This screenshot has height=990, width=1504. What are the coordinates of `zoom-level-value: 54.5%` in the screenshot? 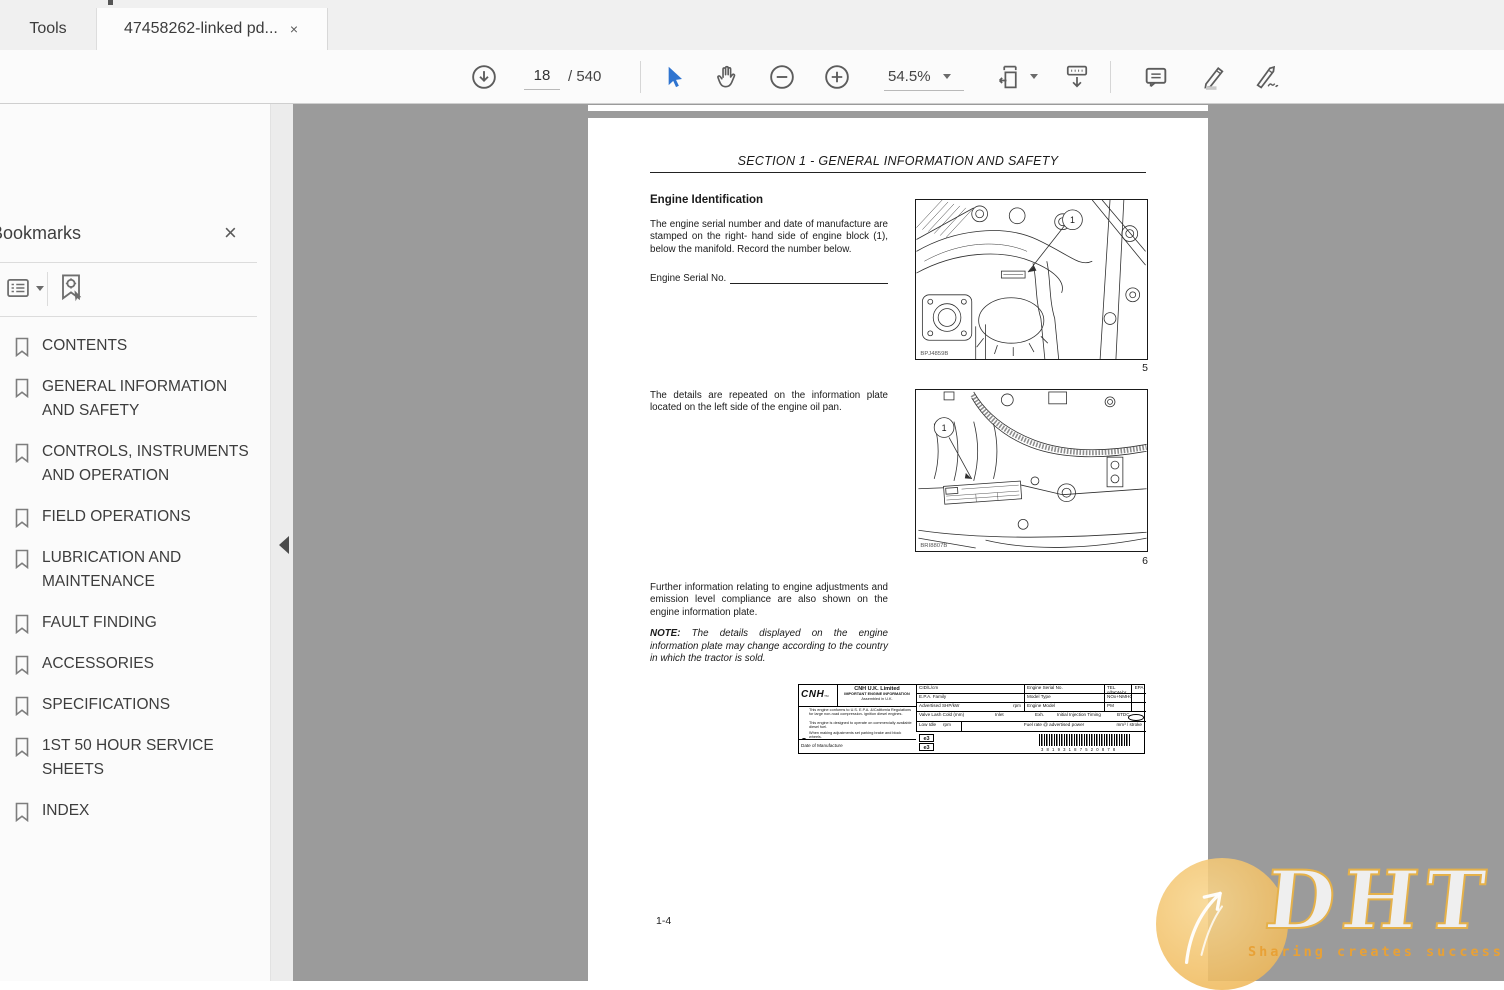 It's located at (909, 76).